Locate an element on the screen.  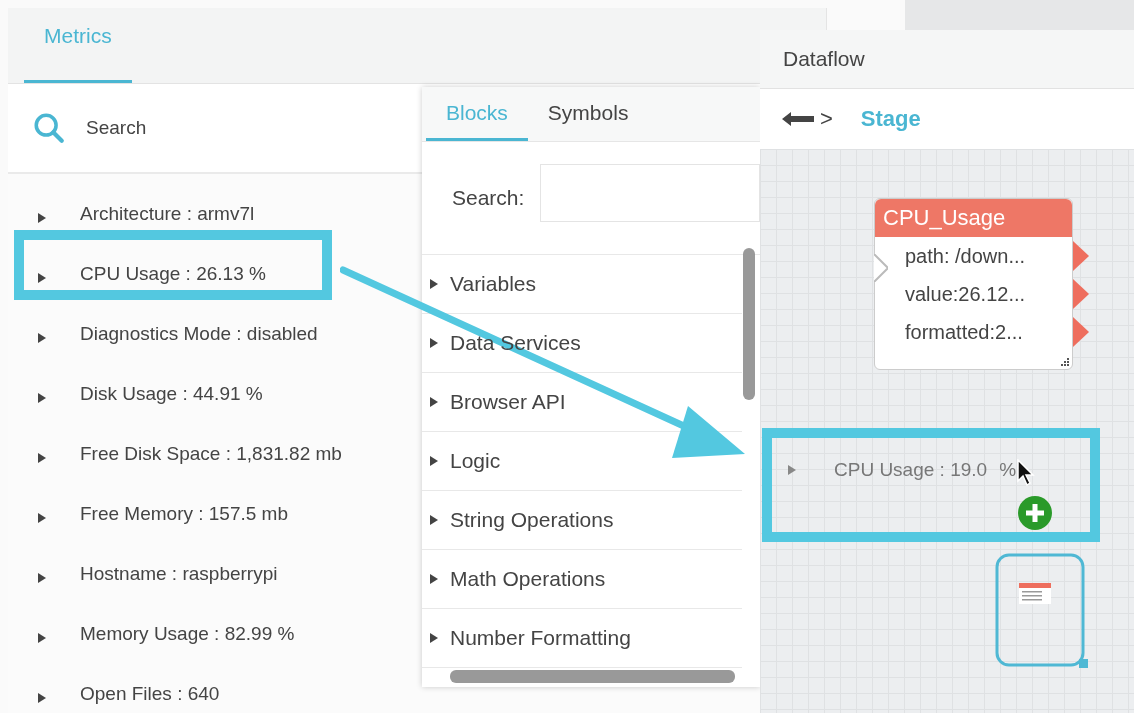
metric-item: Diagnostics Mode : disabled is located at coordinates (199, 334).